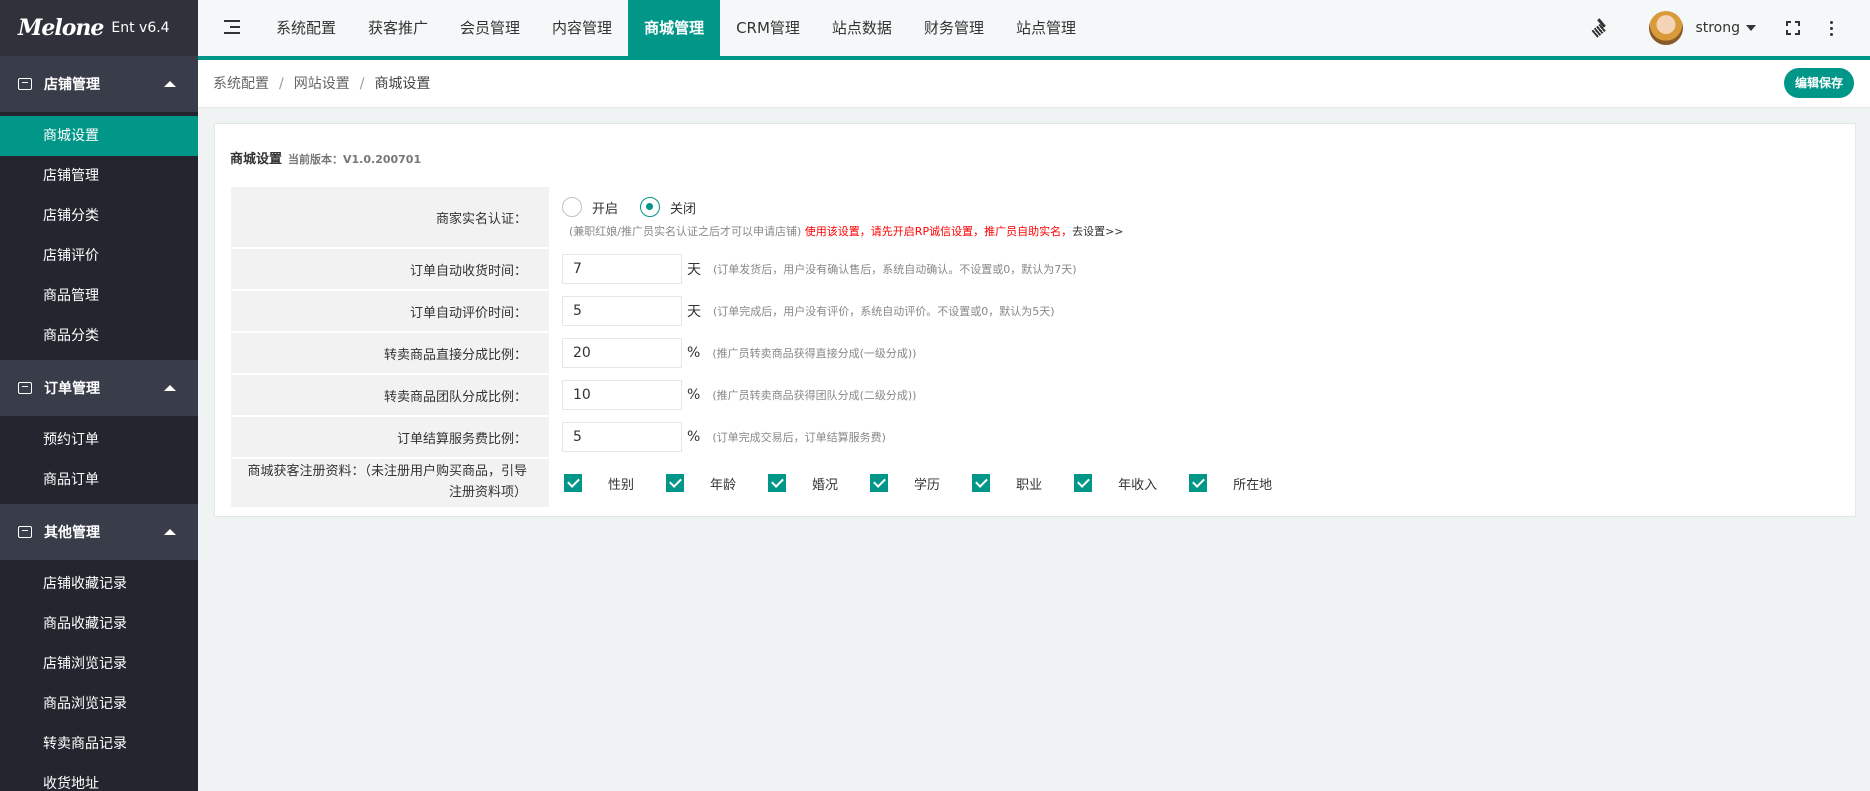 The height and width of the screenshot is (791, 1870). What do you see at coordinates (825, 485) in the screenshot?
I see `checkbox-label: 婚况` at bounding box center [825, 485].